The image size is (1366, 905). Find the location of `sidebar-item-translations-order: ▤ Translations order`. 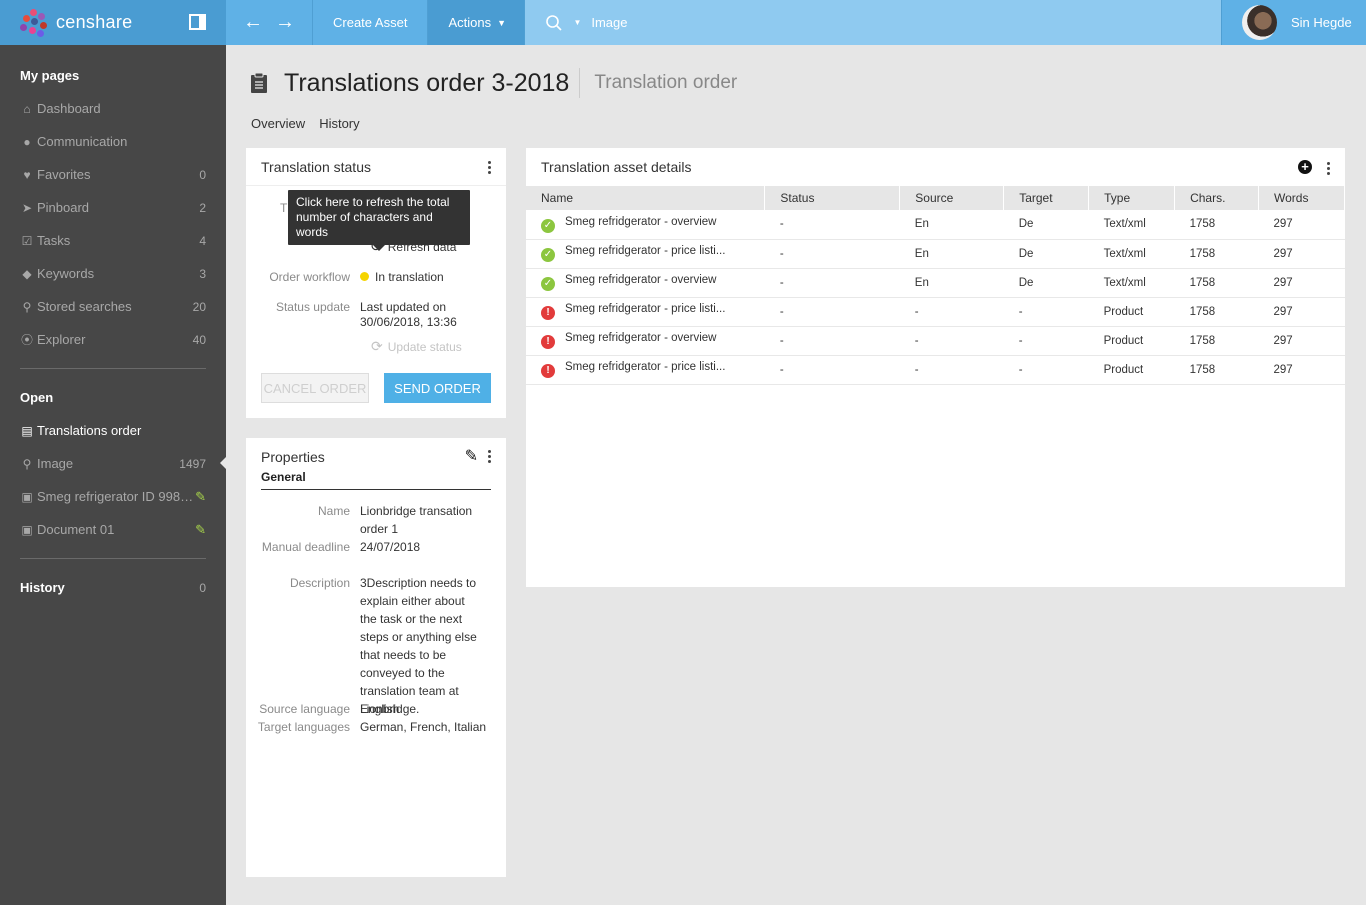

sidebar-item-translations-order: ▤ Translations order is located at coordinates (113, 430).